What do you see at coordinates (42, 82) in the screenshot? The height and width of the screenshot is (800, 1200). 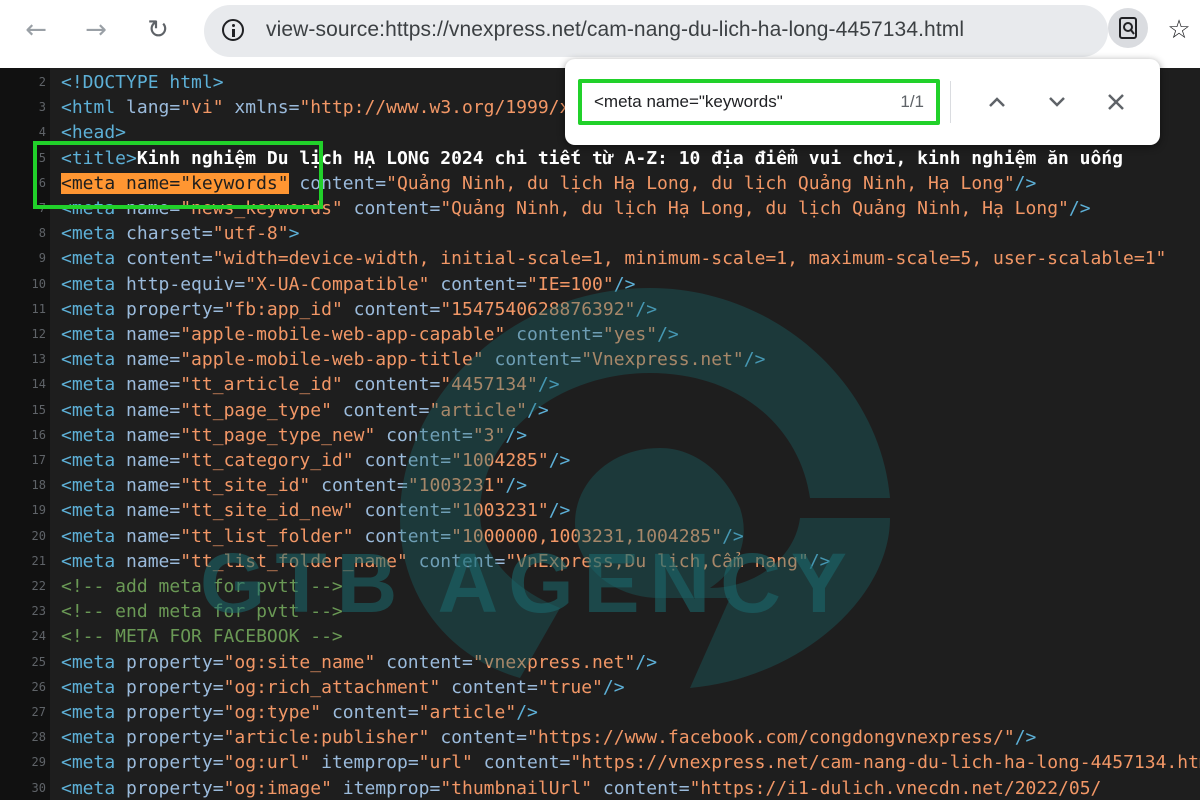 I see `line-number: 2` at bounding box center [42, 82].